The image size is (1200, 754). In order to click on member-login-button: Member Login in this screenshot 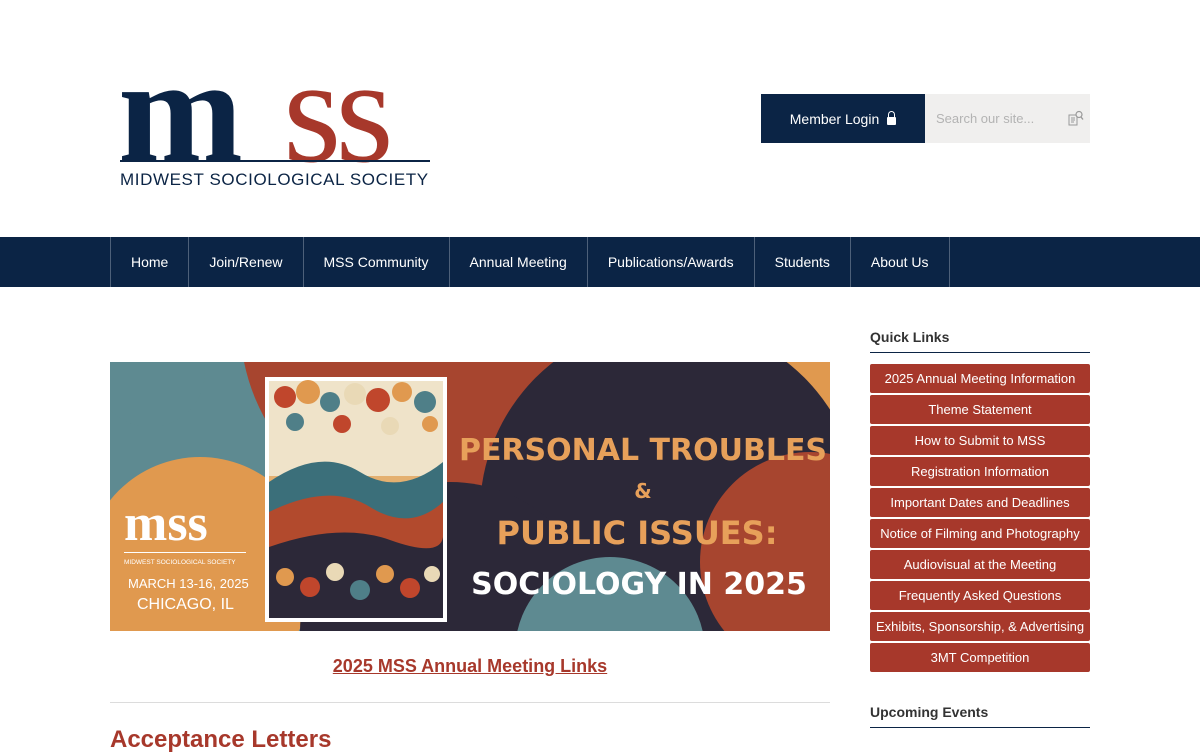, I will do `click(843, 118)`.